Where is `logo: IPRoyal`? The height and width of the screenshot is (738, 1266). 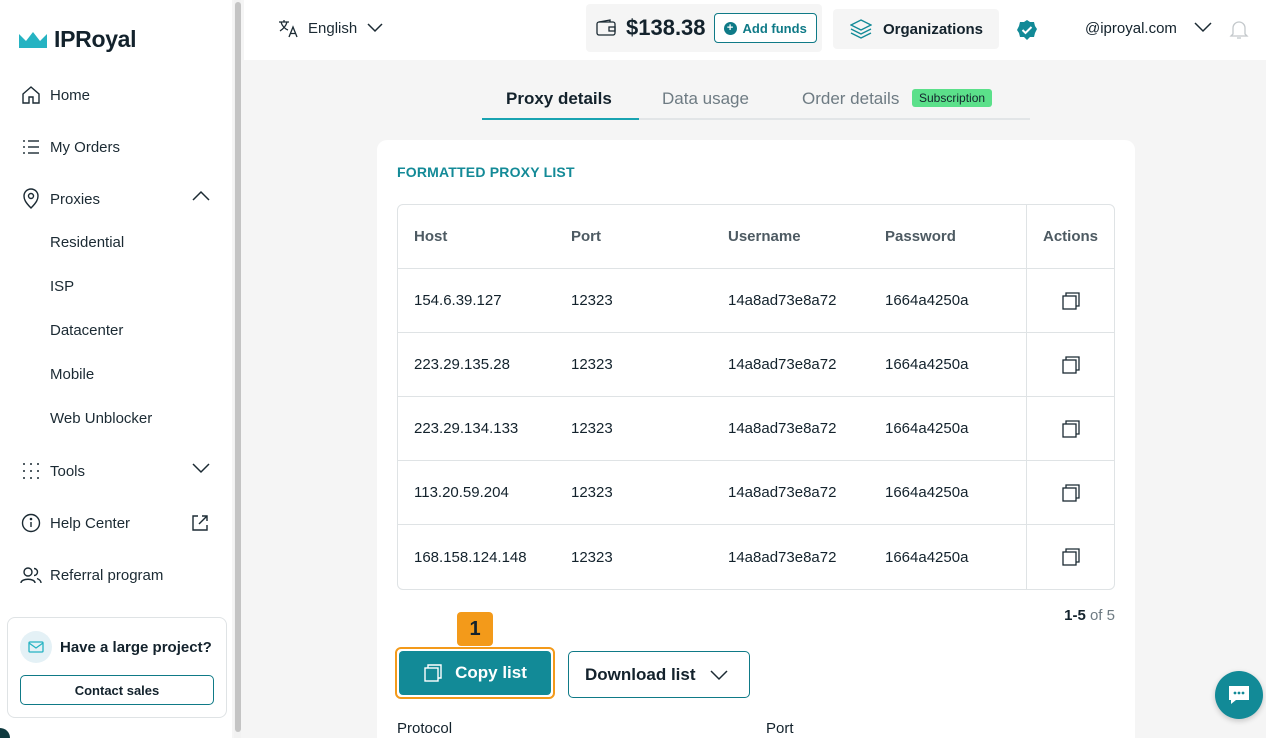
logo: IPRoyal is located at coordinates (77, 39).